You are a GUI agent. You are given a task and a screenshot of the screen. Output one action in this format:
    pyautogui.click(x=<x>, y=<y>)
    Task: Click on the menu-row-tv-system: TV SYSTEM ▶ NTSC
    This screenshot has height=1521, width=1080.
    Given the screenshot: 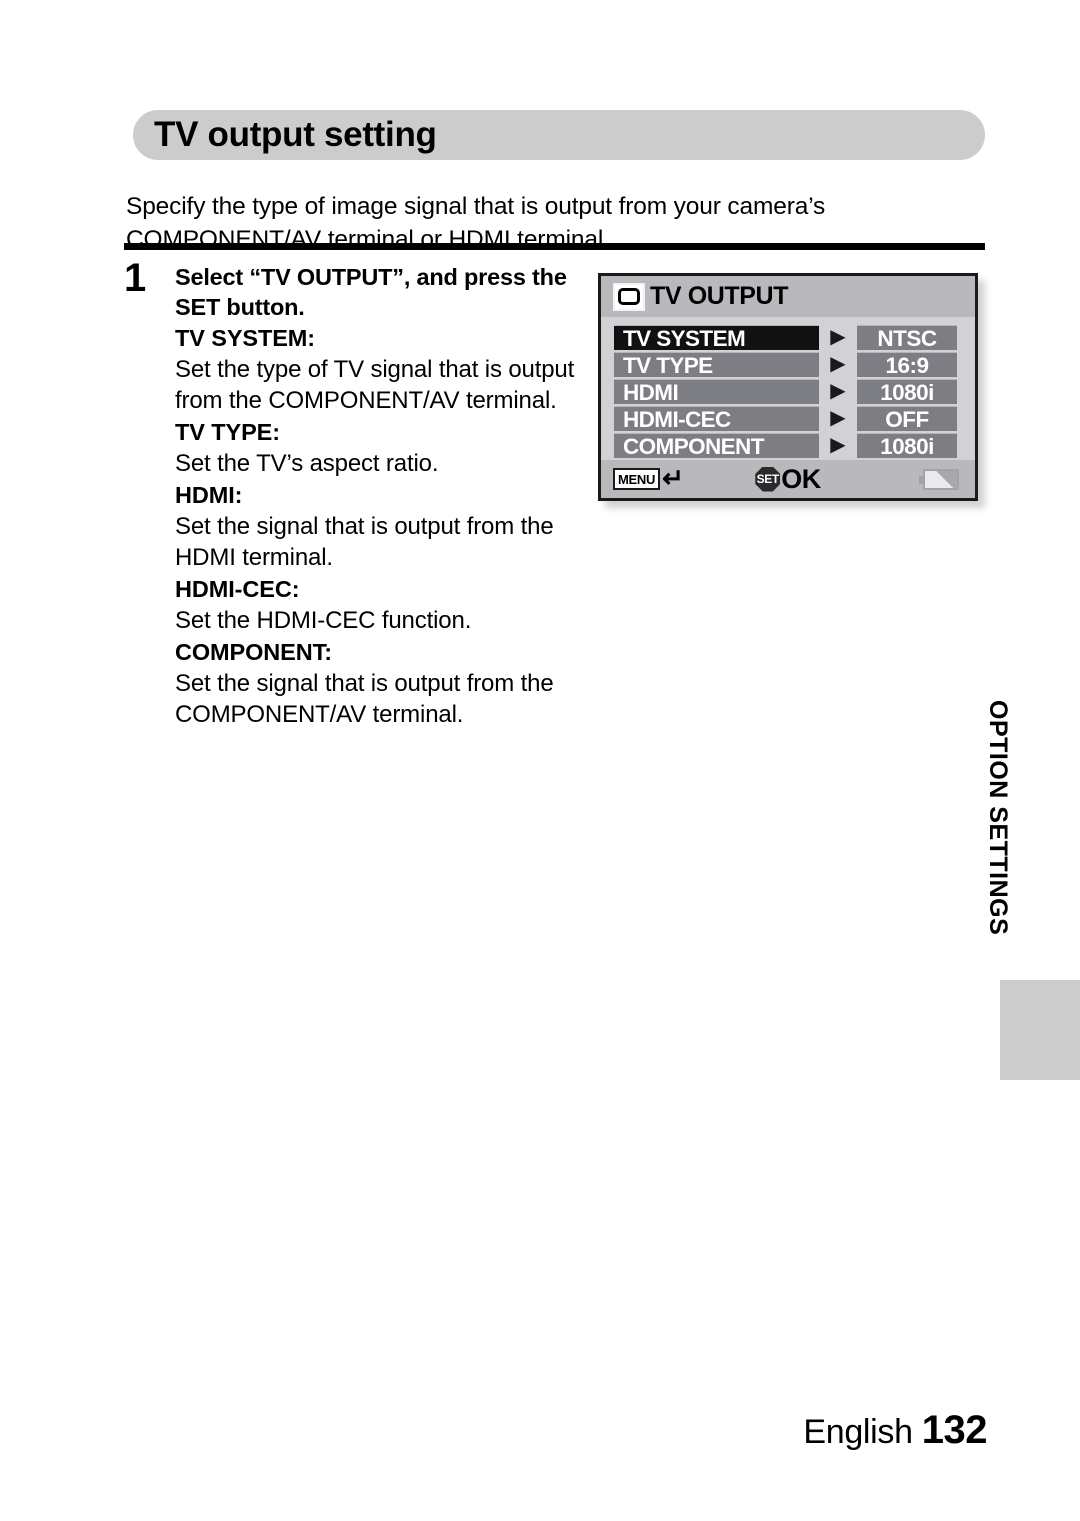 What is the action you would take?
    pyautogui.click(x=788, y=338)
    